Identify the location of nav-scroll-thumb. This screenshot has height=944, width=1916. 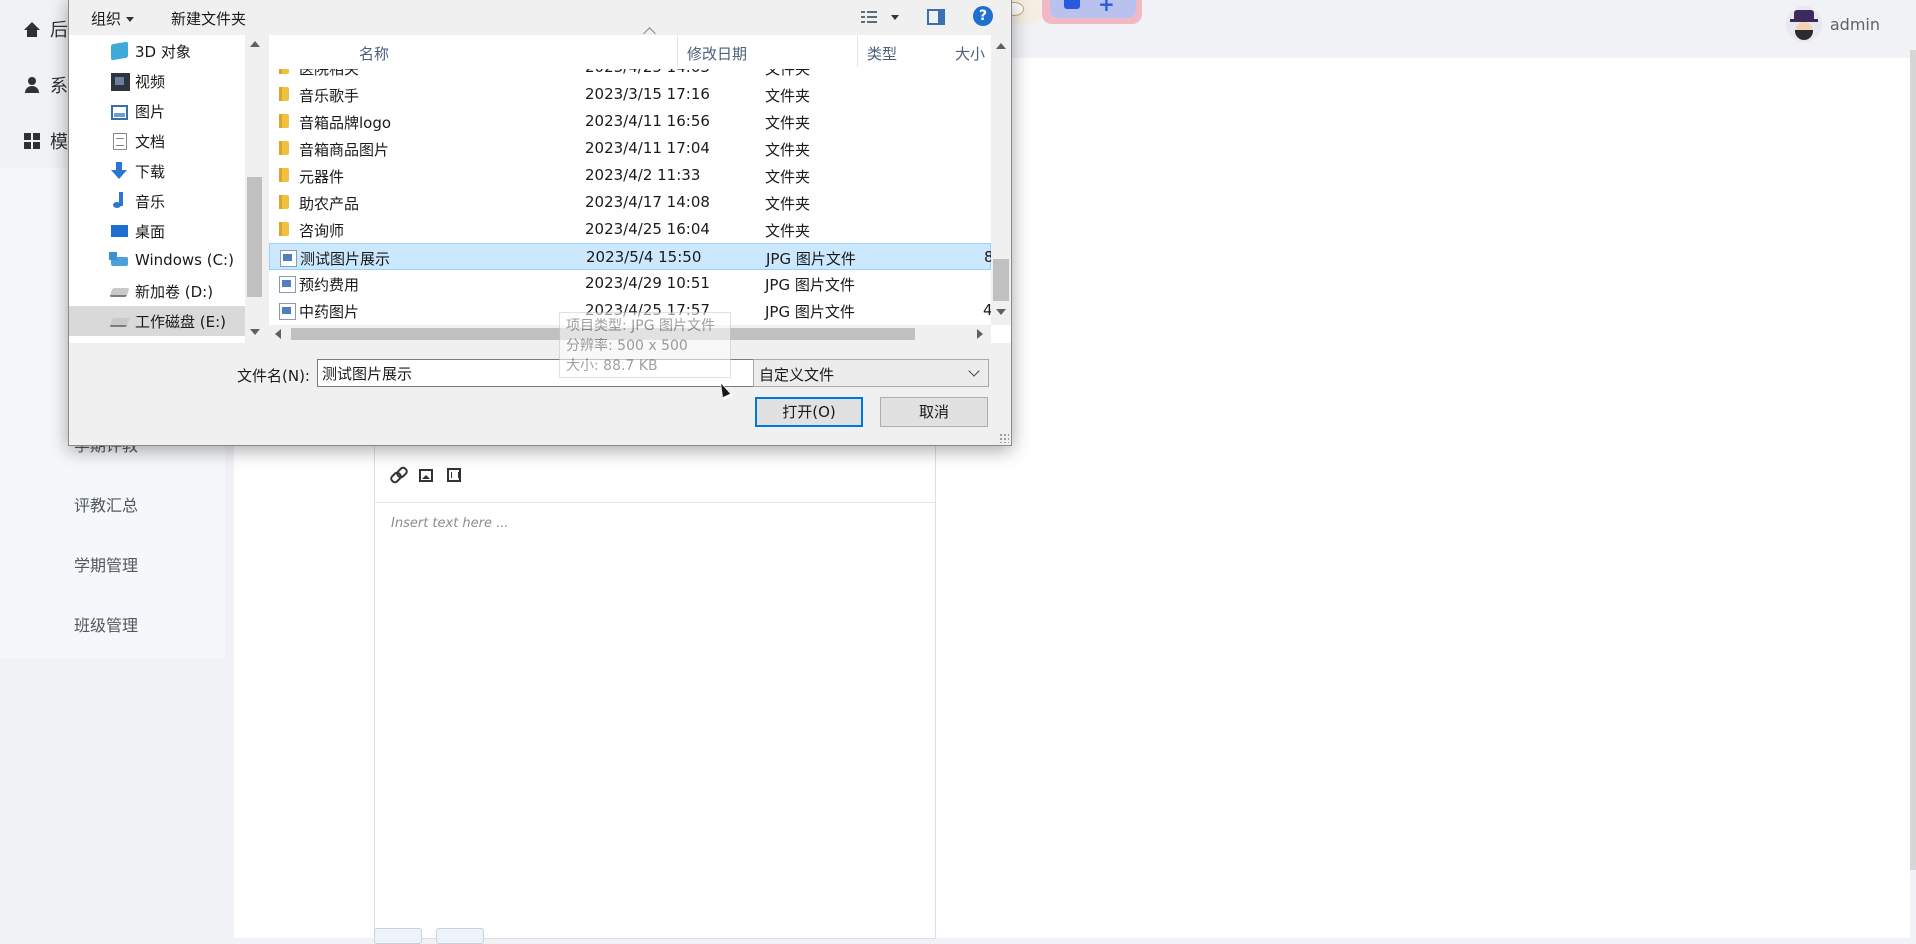
(254, 237).